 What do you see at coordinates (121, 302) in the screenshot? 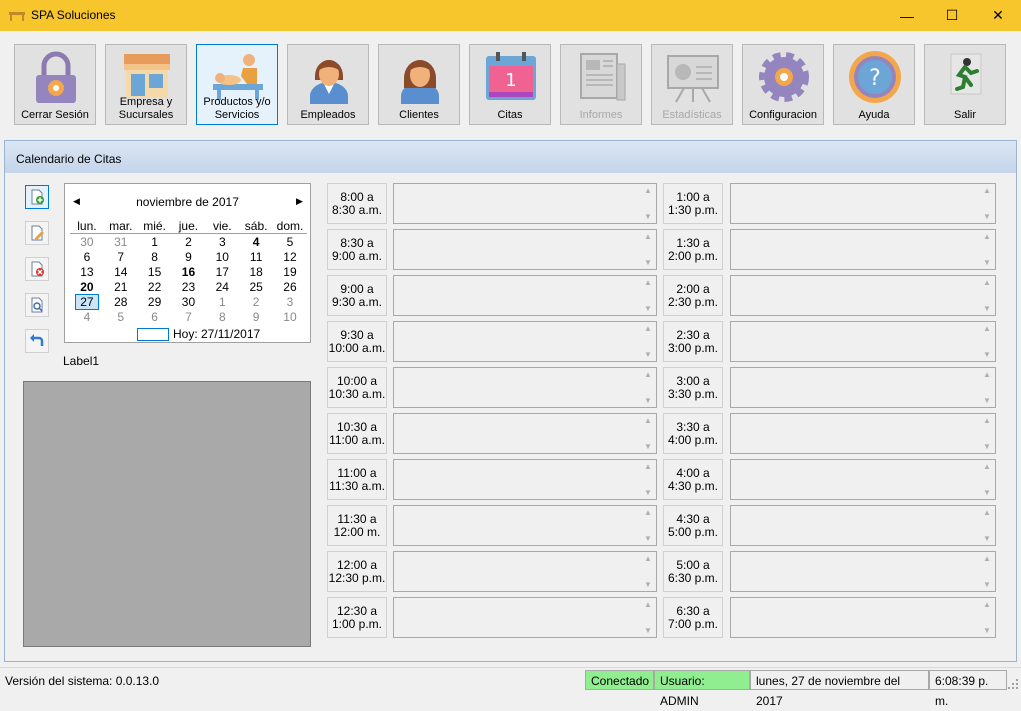
I see `calendar-day: 28` at bounding box center [121, 302].